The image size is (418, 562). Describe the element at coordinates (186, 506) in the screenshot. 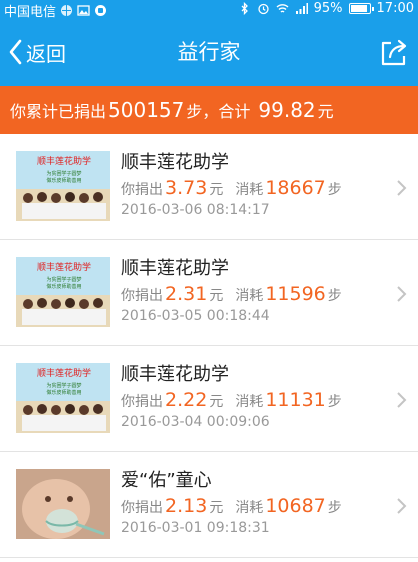

I see `donation-amount: 2.13` at that location.